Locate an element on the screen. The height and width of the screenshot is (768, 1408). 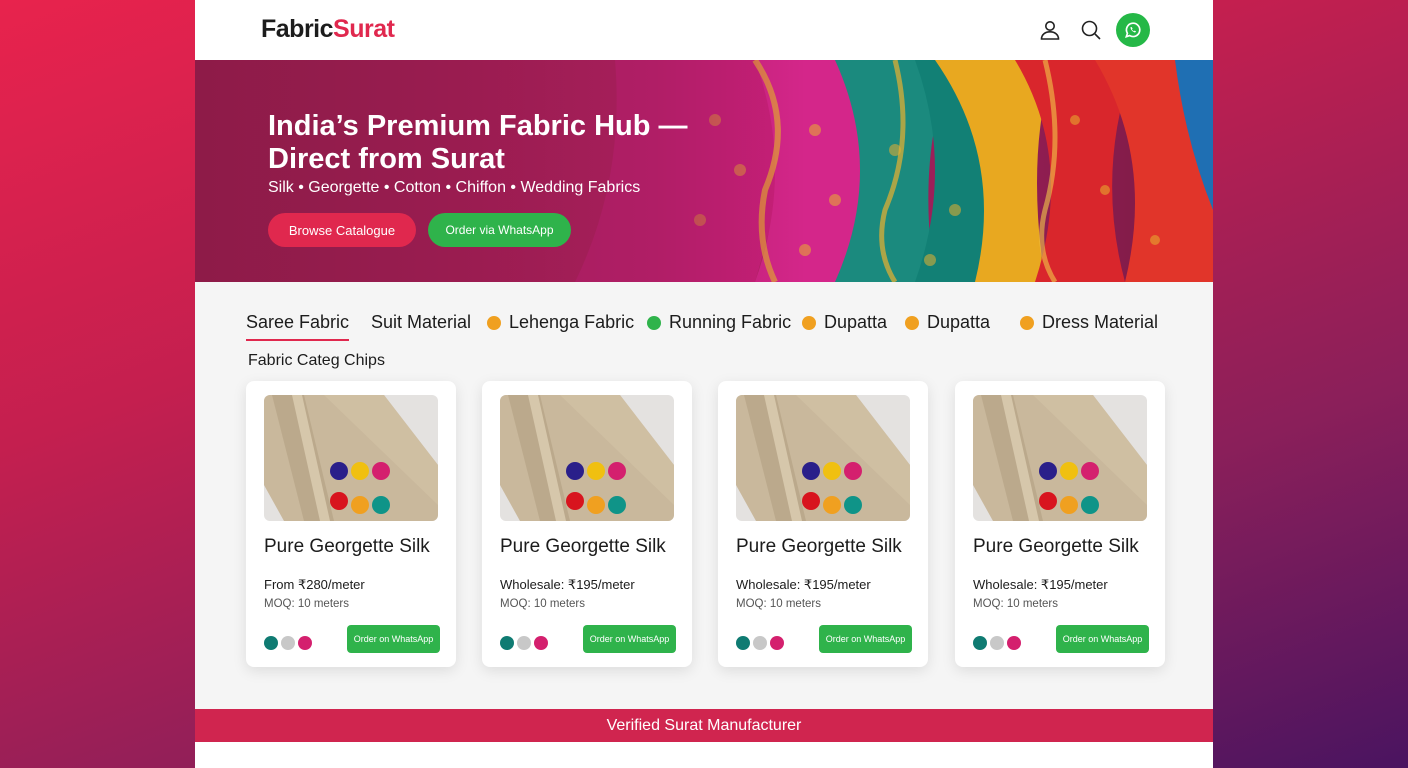
product-price: From ₹280/meter is located at coordinates (314, 584).